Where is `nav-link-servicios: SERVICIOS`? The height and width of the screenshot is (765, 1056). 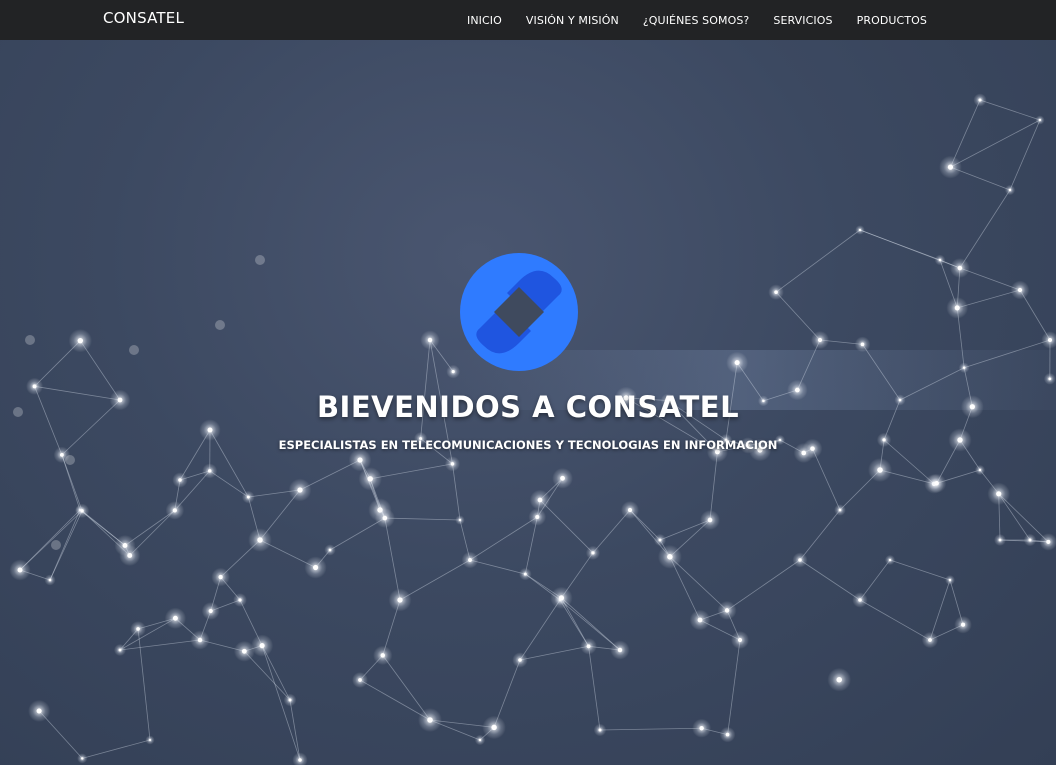 nav-link-servicios: SERVICIOS is located at coordinates (802, 20).